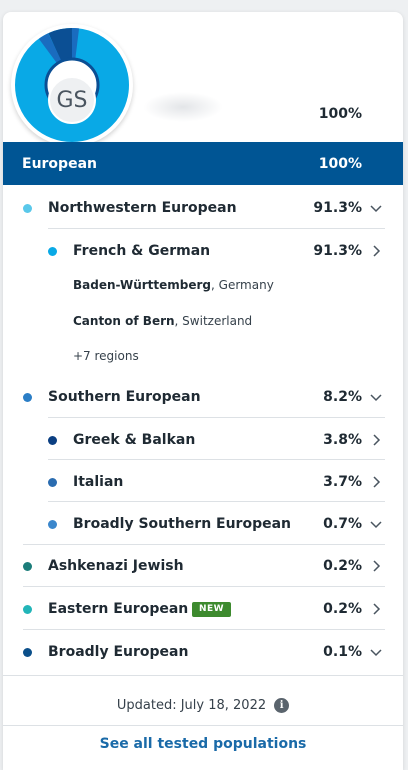 This screenshot has width=408, height=770. I want to click on population-label: Ashkenazi Jewish, so click(116, 566).